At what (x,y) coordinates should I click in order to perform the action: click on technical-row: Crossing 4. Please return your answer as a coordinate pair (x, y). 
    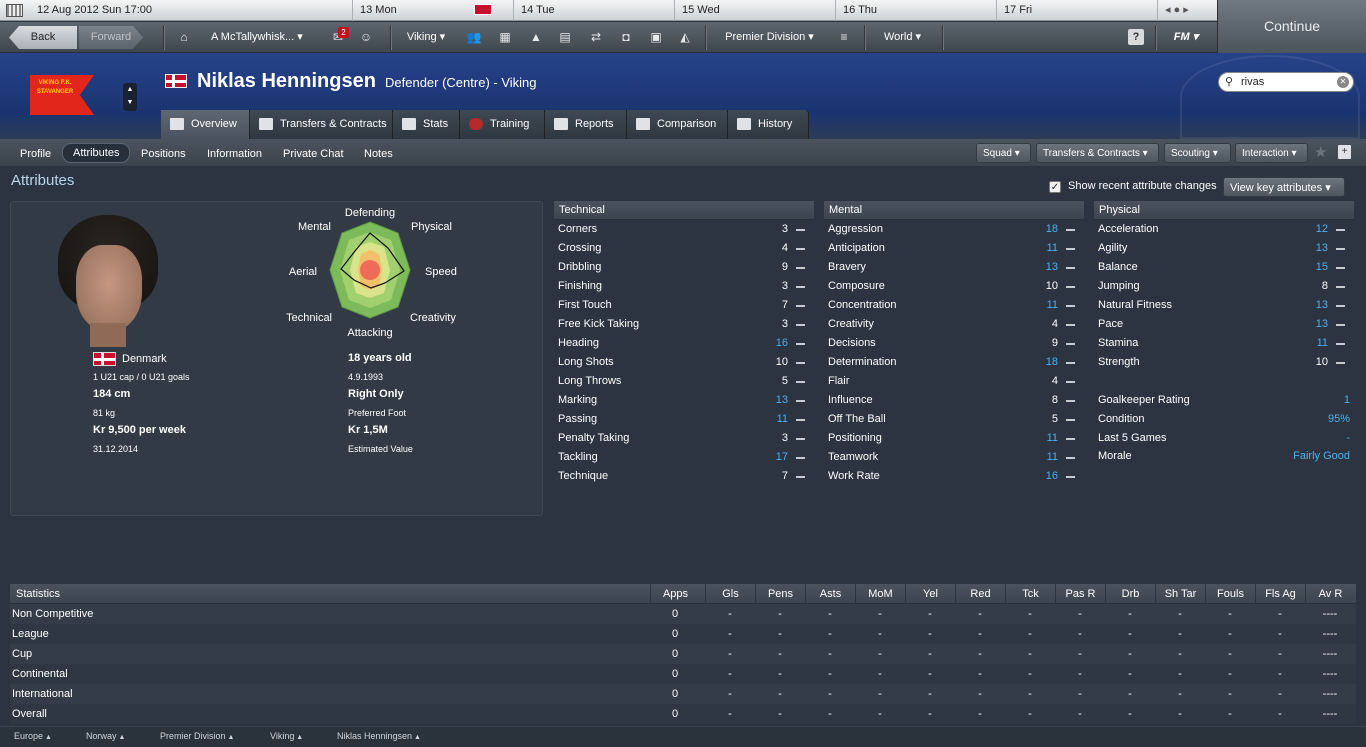
    Looking at the image, I should click on (681, 248).